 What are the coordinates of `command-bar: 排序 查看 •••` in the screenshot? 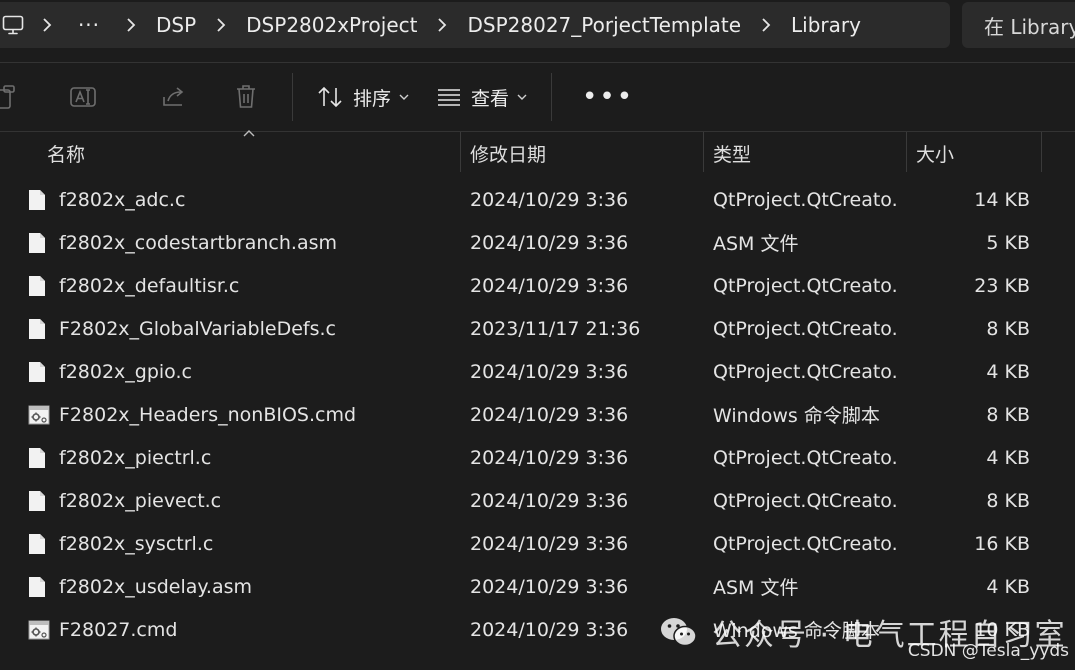 It's located at (537, 97).